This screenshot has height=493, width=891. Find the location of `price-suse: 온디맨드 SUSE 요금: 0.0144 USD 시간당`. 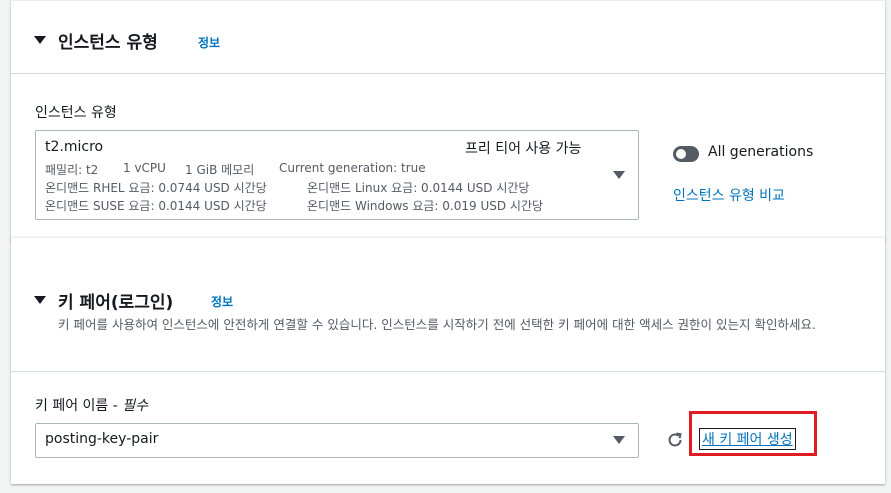

price-suse: 온디맨드 SUSE 요금: 0.0144 USD 시간당 is located at coordinates (156, 206).